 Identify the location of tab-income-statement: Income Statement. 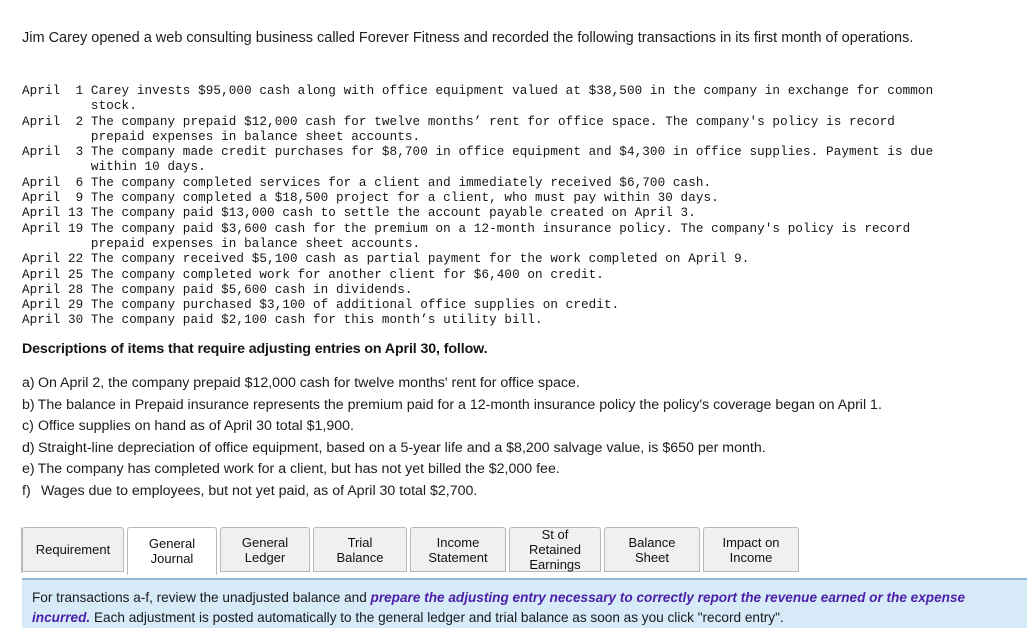
(458, 549).